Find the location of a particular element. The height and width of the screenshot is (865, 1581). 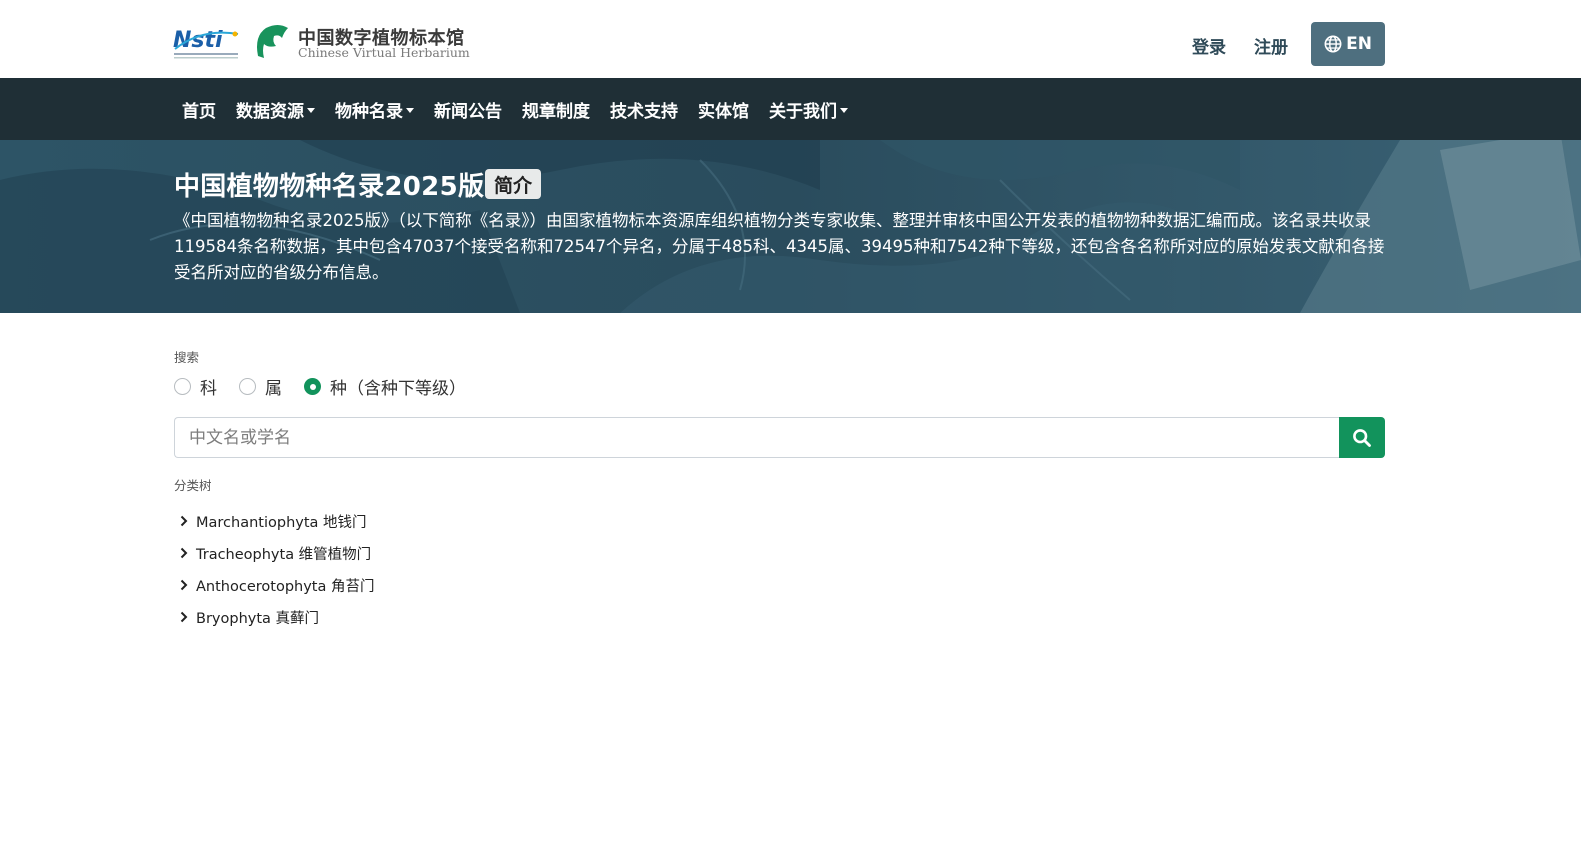

nav-item-species-catalog: 物种名录 is located at coordinates (374, 109).